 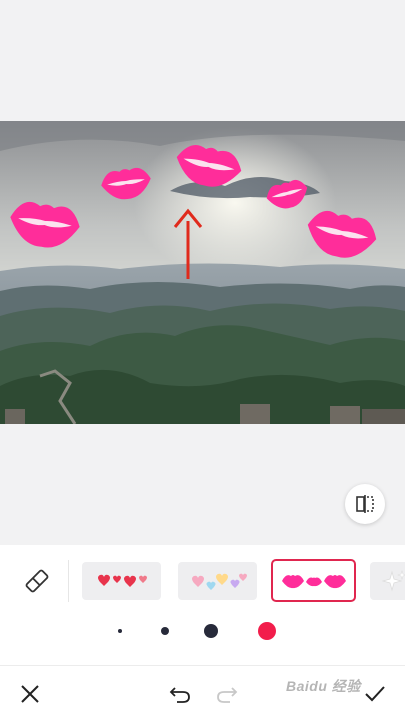 I want to click on sticker-tab-pastel-hearts, so click(x=217, y=581).